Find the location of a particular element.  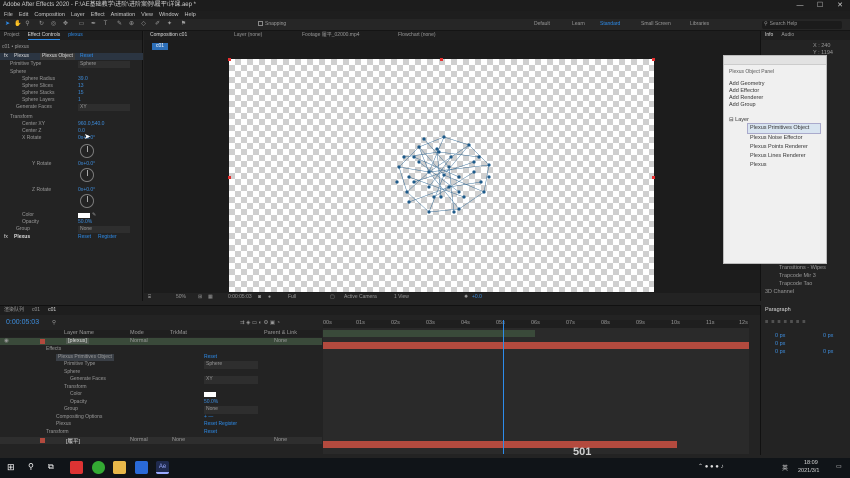

region-icon: ▢ is located at coordinates (332, 297).